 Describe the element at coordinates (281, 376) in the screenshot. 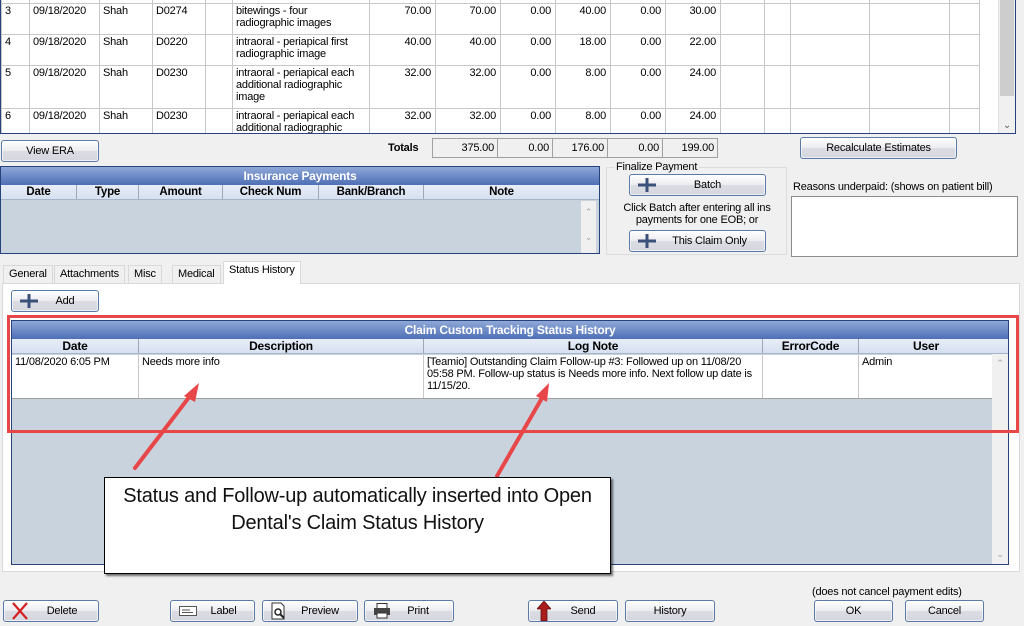

I see `status-description: Needs more info` at that location.